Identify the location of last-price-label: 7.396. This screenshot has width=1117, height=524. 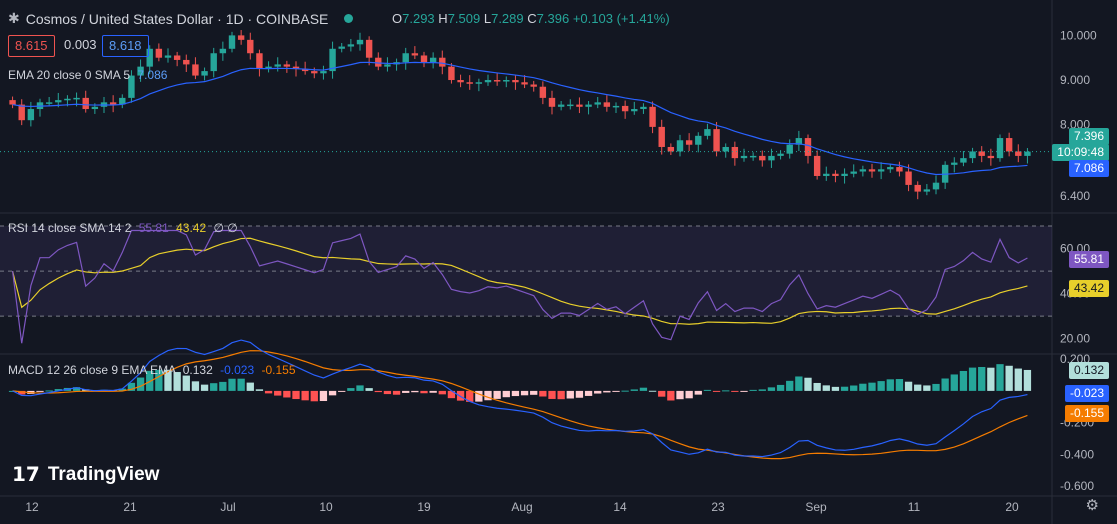
(1088, 136).